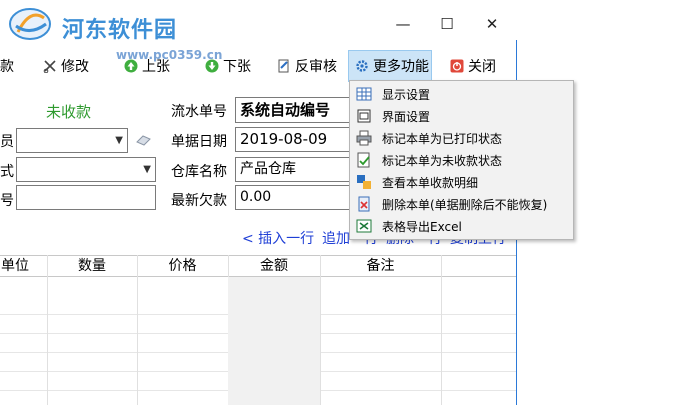 Image resolution: width=675 pixels, height=405 pixels. I want to click on document-check-icon, so click(363, 160).